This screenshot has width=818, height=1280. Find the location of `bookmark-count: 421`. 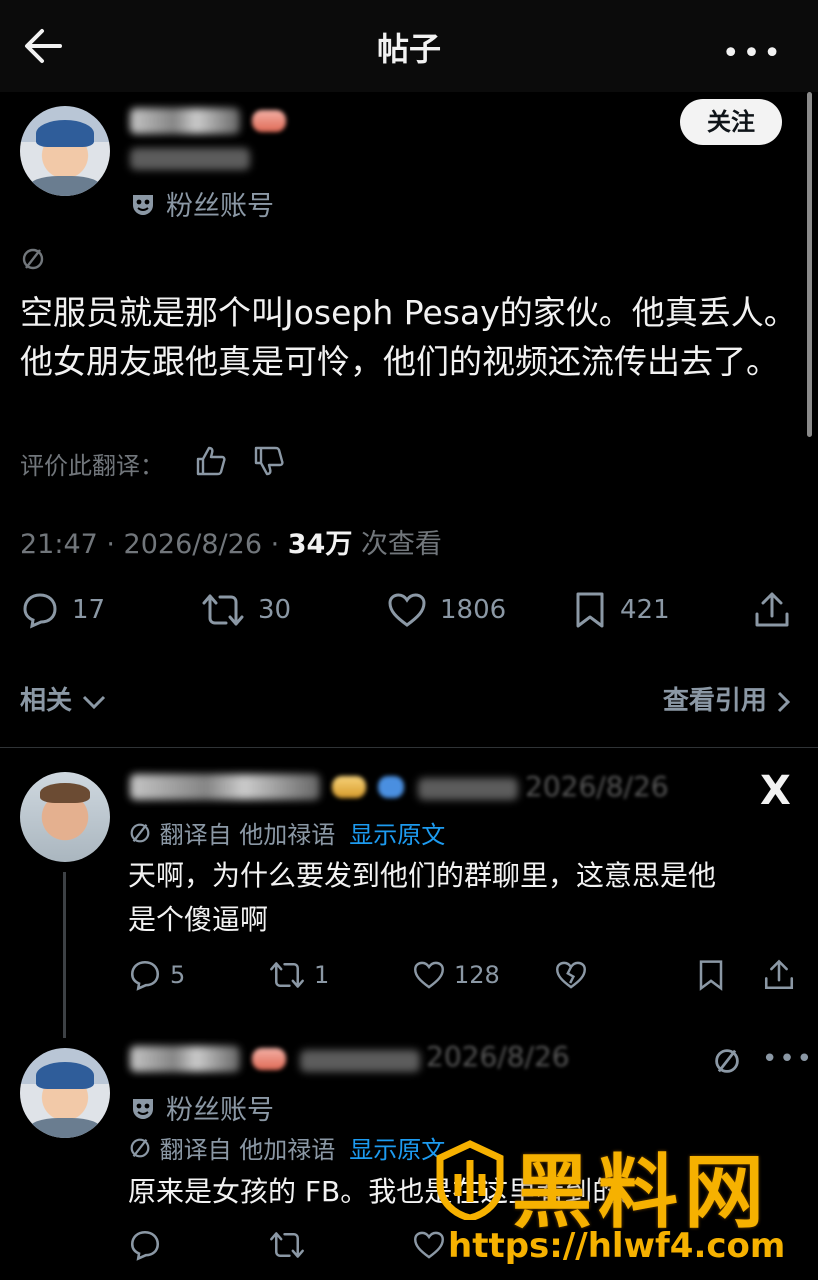

bookmark-count: 421 is located at coordinates (645, 610).